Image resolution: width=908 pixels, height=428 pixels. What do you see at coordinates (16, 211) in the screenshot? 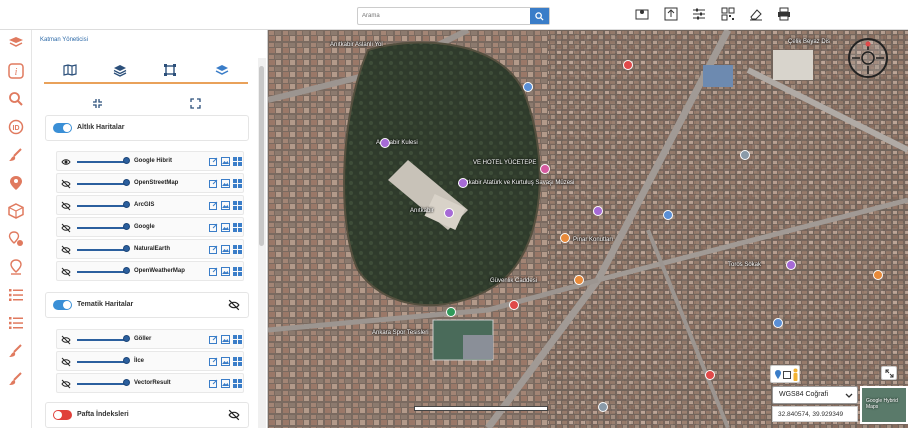
I see `cube-icon` at bounding box center [16, 211].